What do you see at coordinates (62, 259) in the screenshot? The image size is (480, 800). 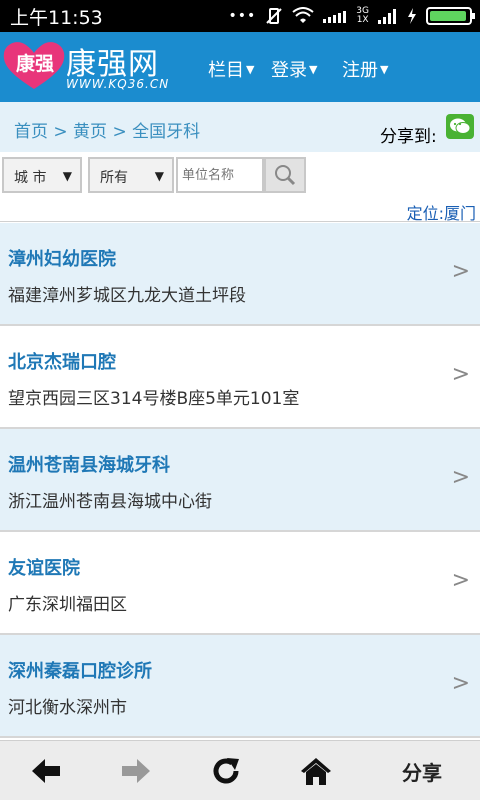 I see `listing-name: 漳州妇幼医院` at bounding box center [62, 259].